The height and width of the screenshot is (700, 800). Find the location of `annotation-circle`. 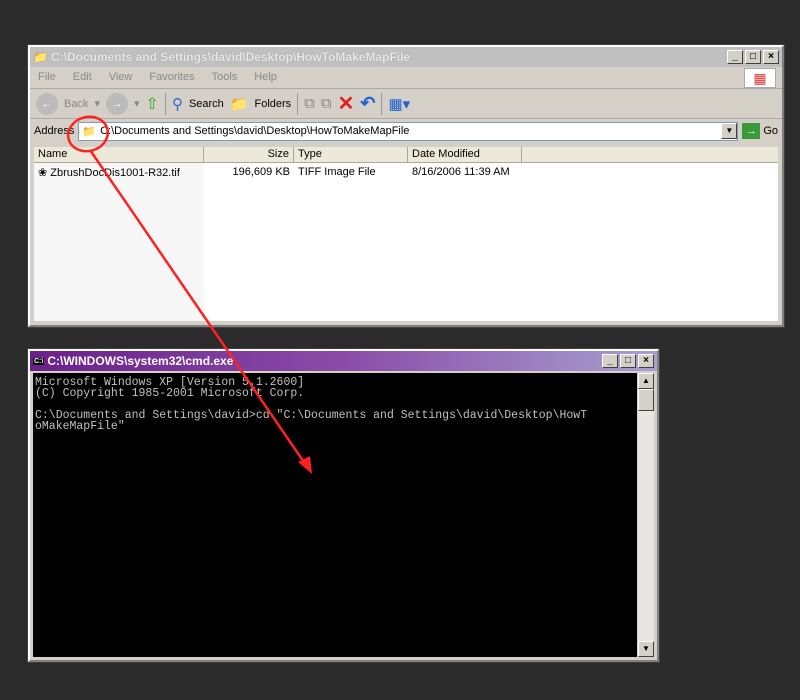

annotation-circle is located at coordinates (88, 134).